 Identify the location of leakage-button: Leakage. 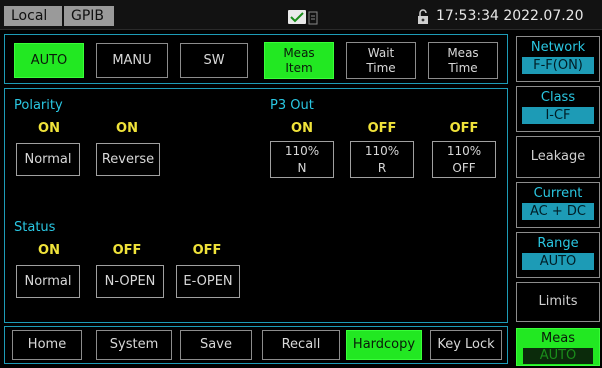
(558, 157).